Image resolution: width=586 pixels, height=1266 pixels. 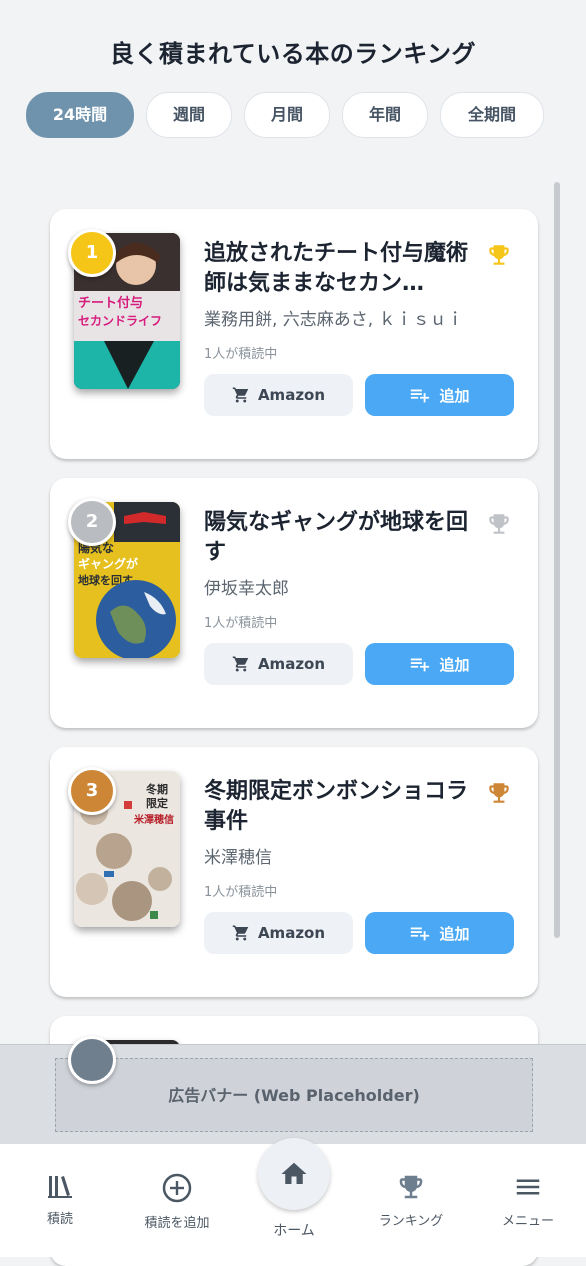 What do you see at coordinates (527, 1221) in the screenshot?
I see `nav-menu-label: メニュー` at bounding box center [527, 1221].